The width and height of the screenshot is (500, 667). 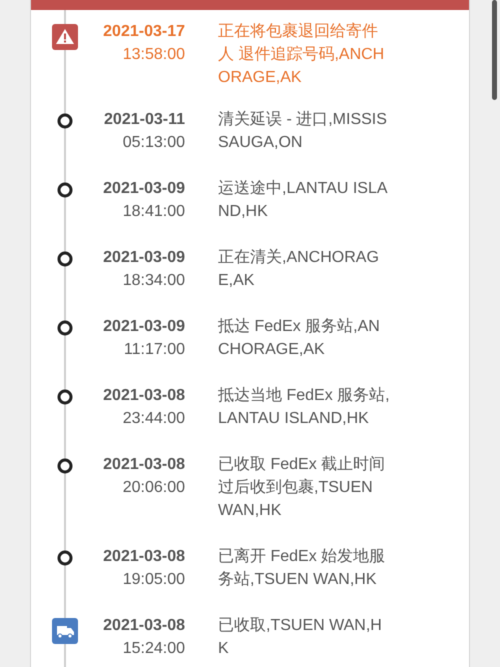 I want to click on event-date: 2021-03-11, so click(x=144, y=120).